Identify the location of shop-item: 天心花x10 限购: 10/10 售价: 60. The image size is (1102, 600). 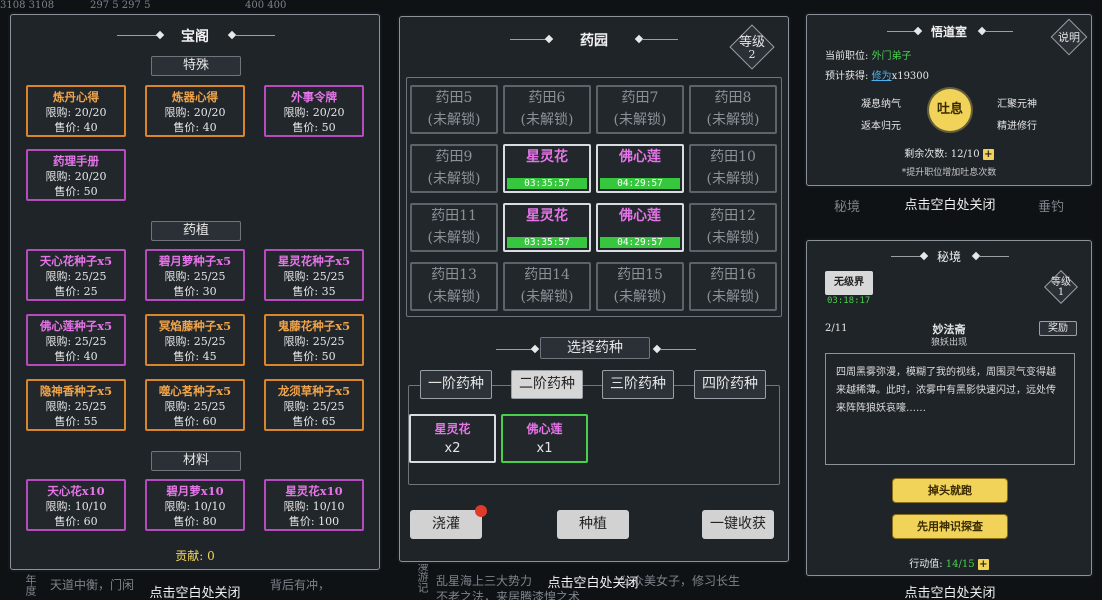
(76, 505).